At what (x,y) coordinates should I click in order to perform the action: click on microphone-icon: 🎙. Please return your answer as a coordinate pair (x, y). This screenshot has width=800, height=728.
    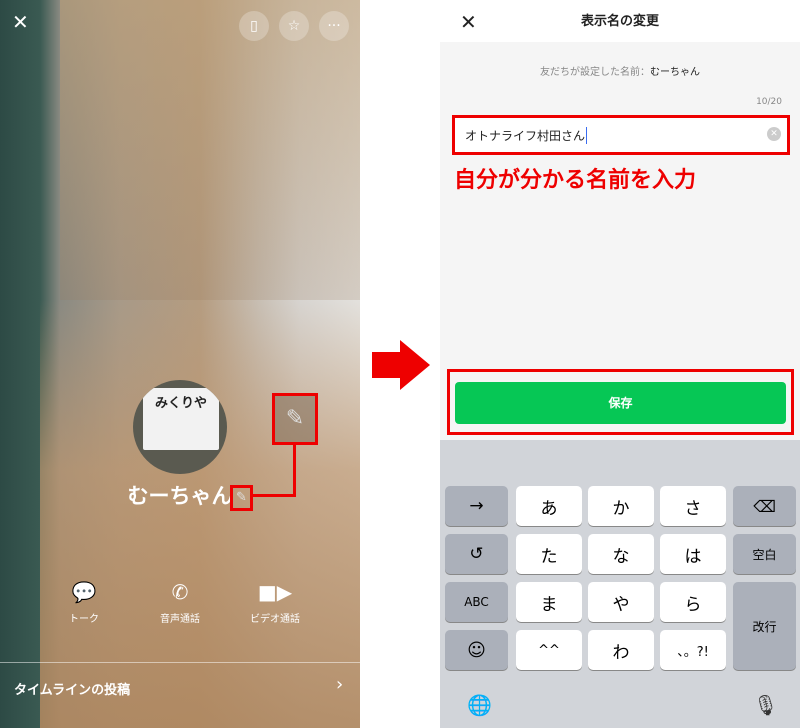
    Looking at the image, I should click on (765, 705).